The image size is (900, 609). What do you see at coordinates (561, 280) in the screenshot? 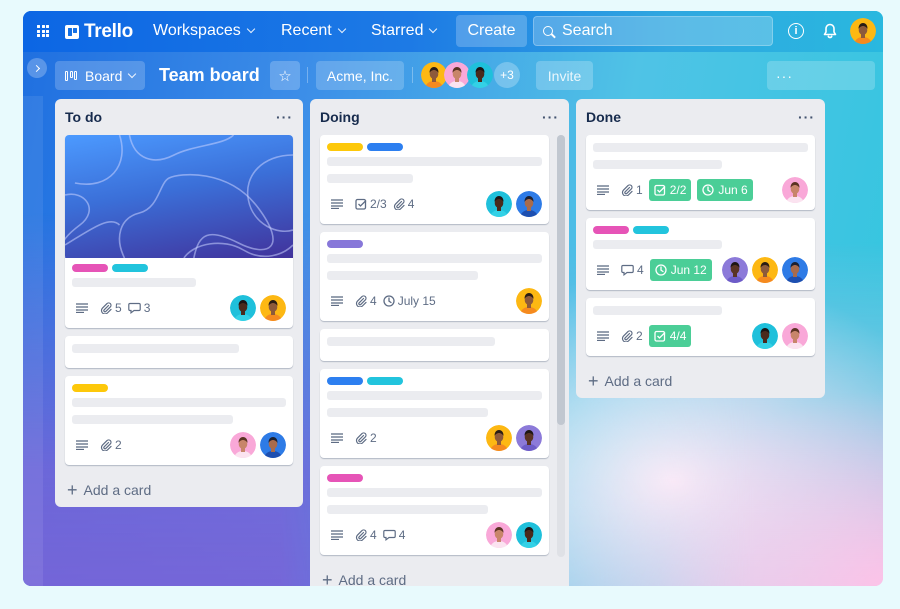
I see `scrollbar-thumb` at bounding box center [561, 280].